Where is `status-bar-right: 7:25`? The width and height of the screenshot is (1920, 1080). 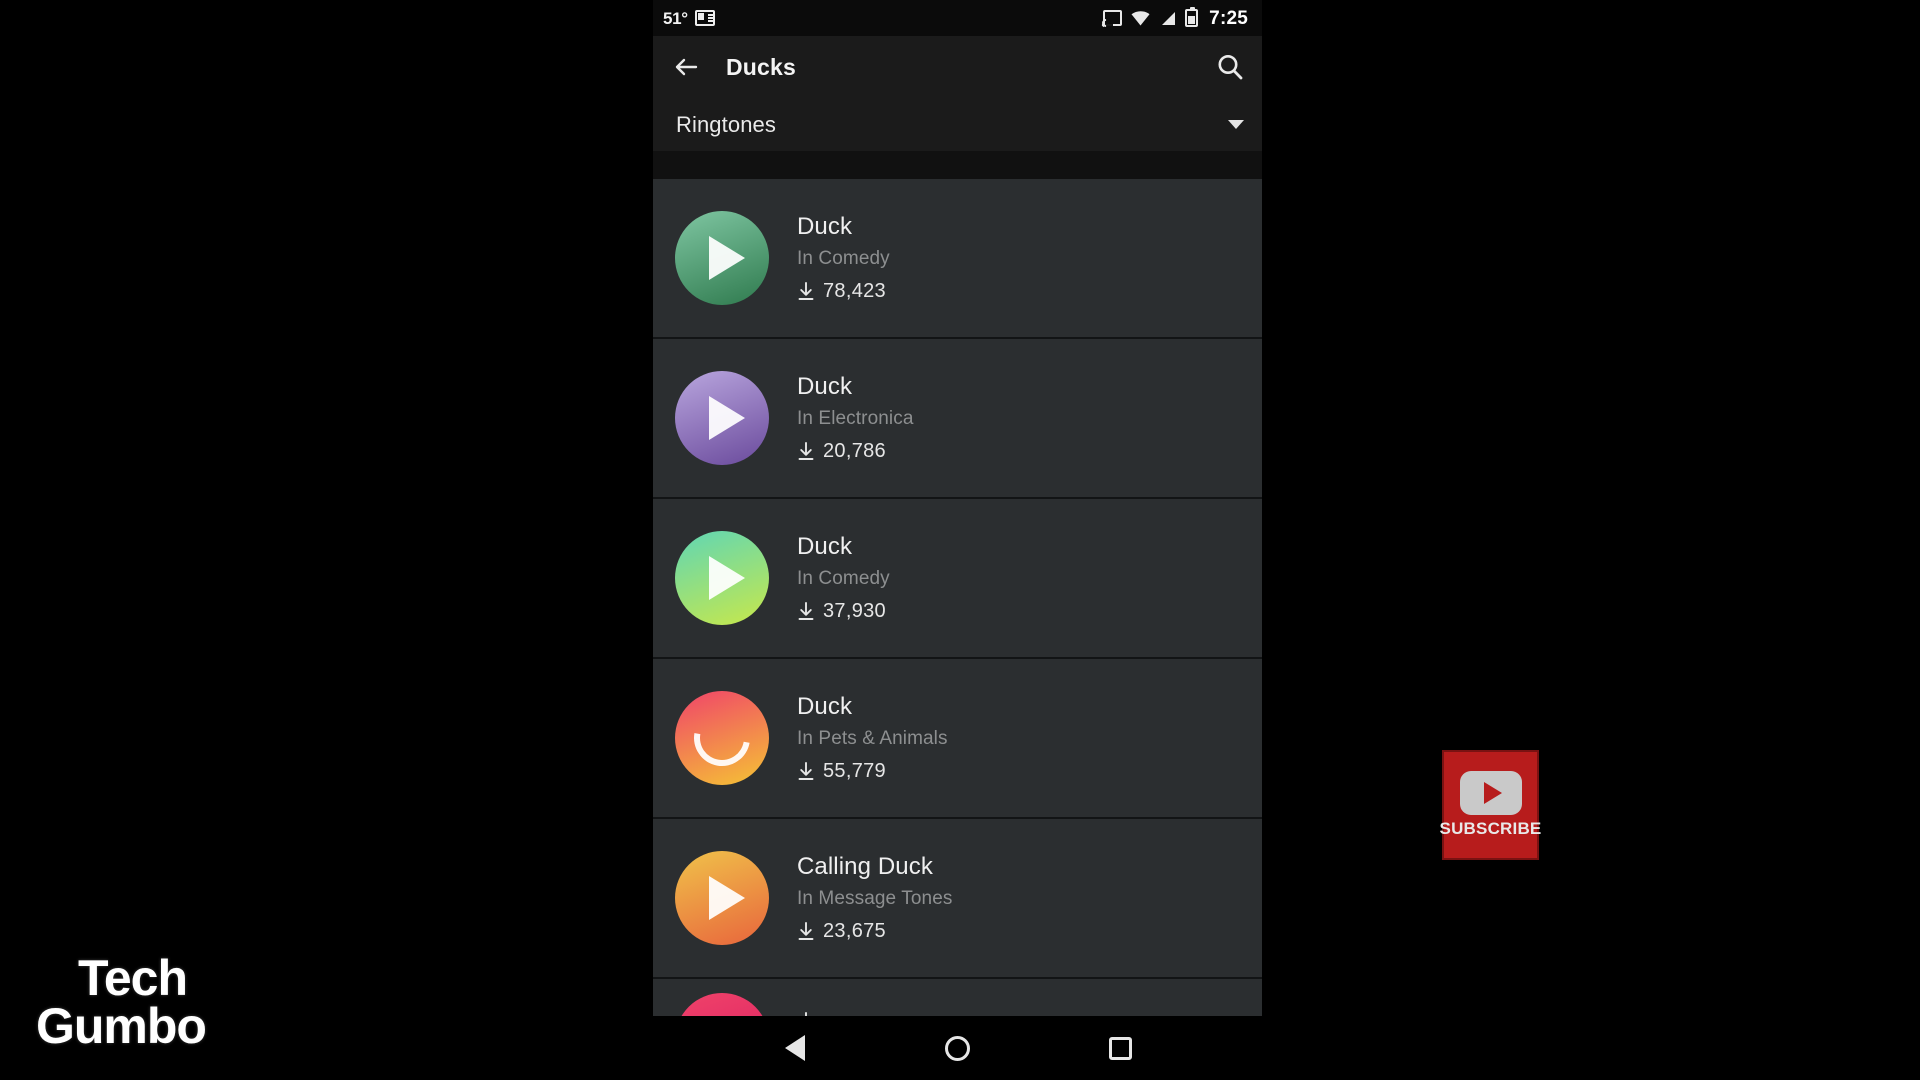 status-bar-right: 7:25 is located at coordinates (1174, 18).